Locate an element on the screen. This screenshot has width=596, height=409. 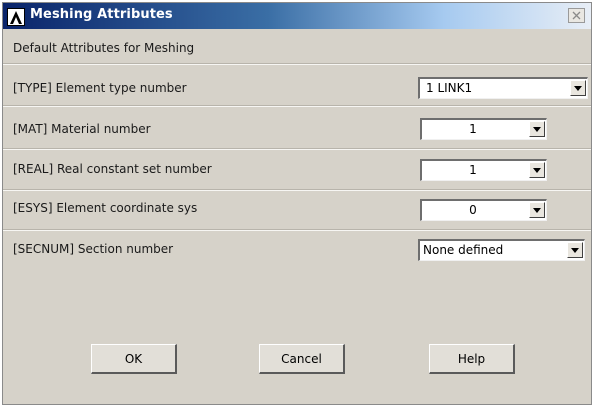
cancel-button: Cancel is located at coordinates (302, 359).